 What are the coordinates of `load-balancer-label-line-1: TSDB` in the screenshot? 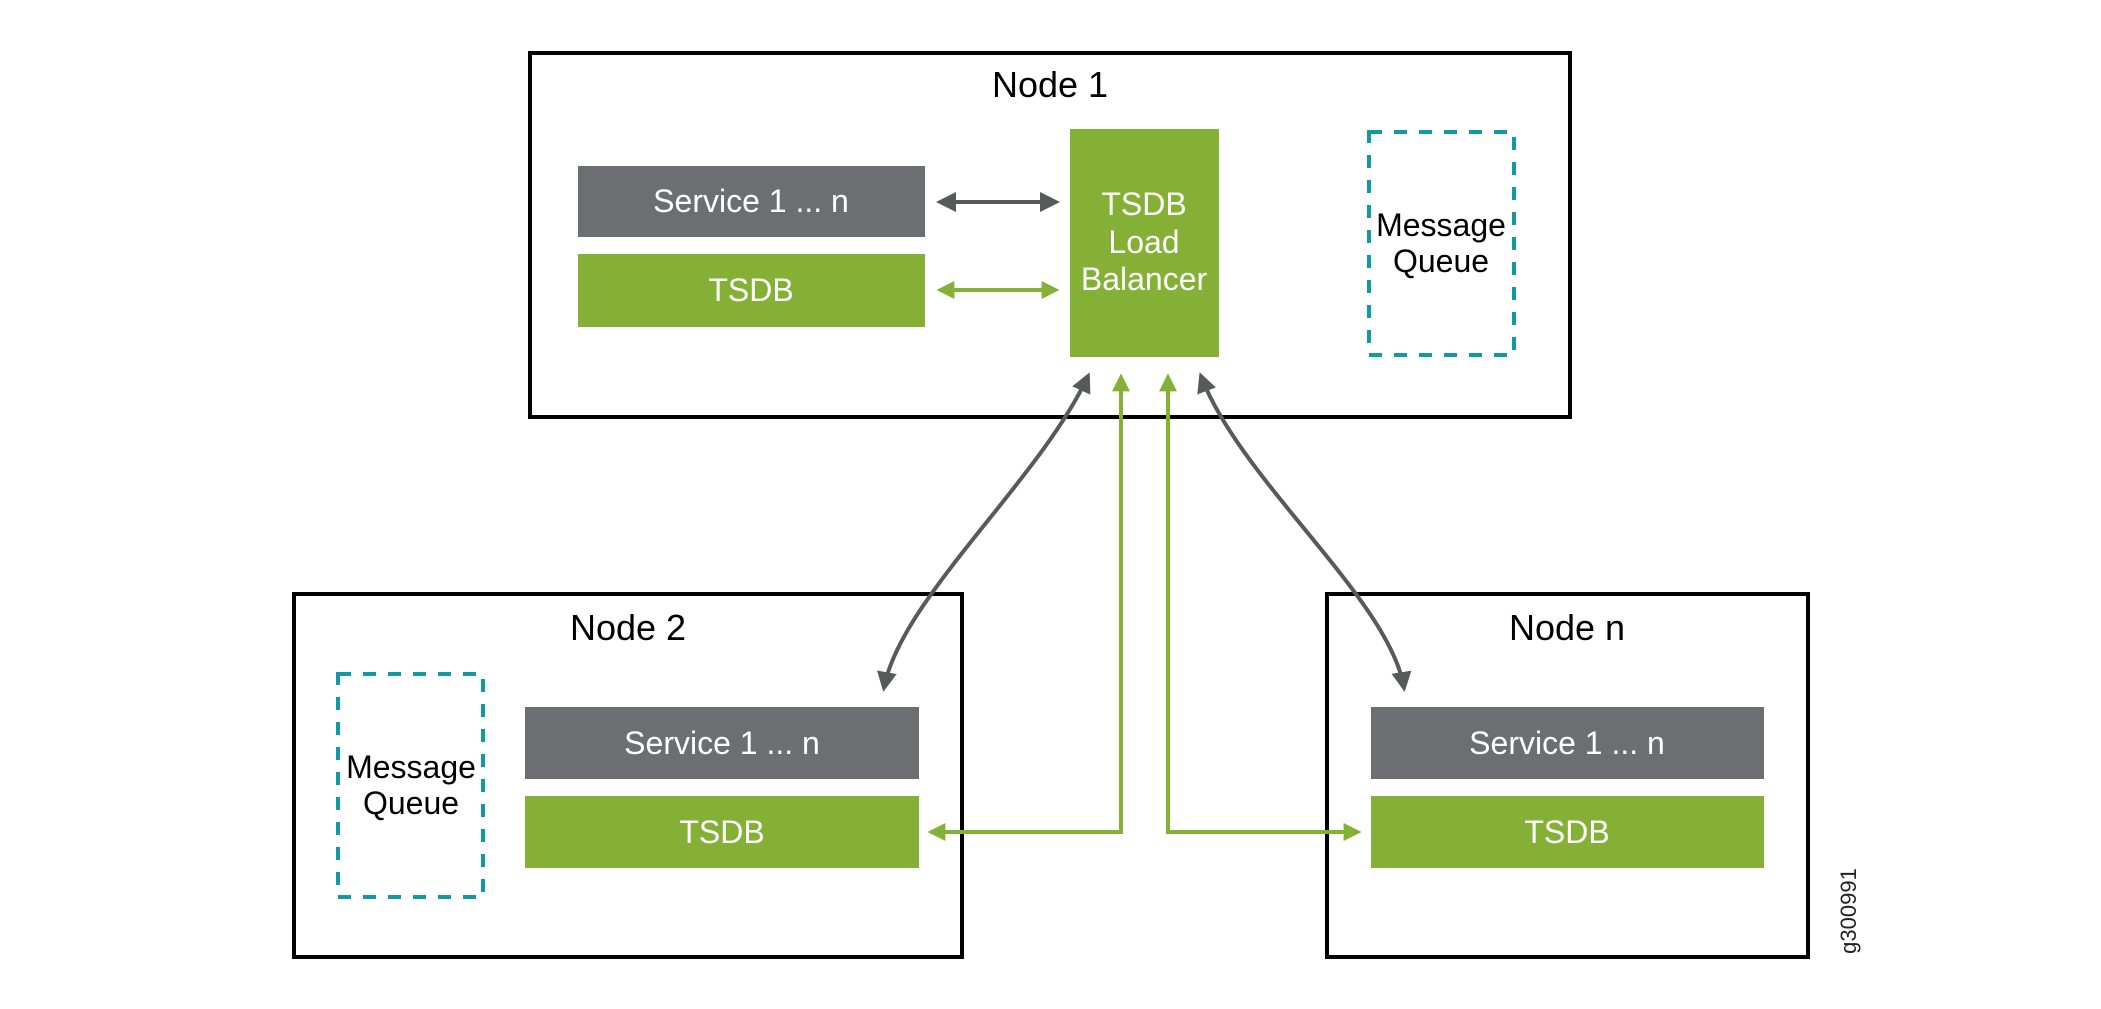 It's located at (1143, 204).